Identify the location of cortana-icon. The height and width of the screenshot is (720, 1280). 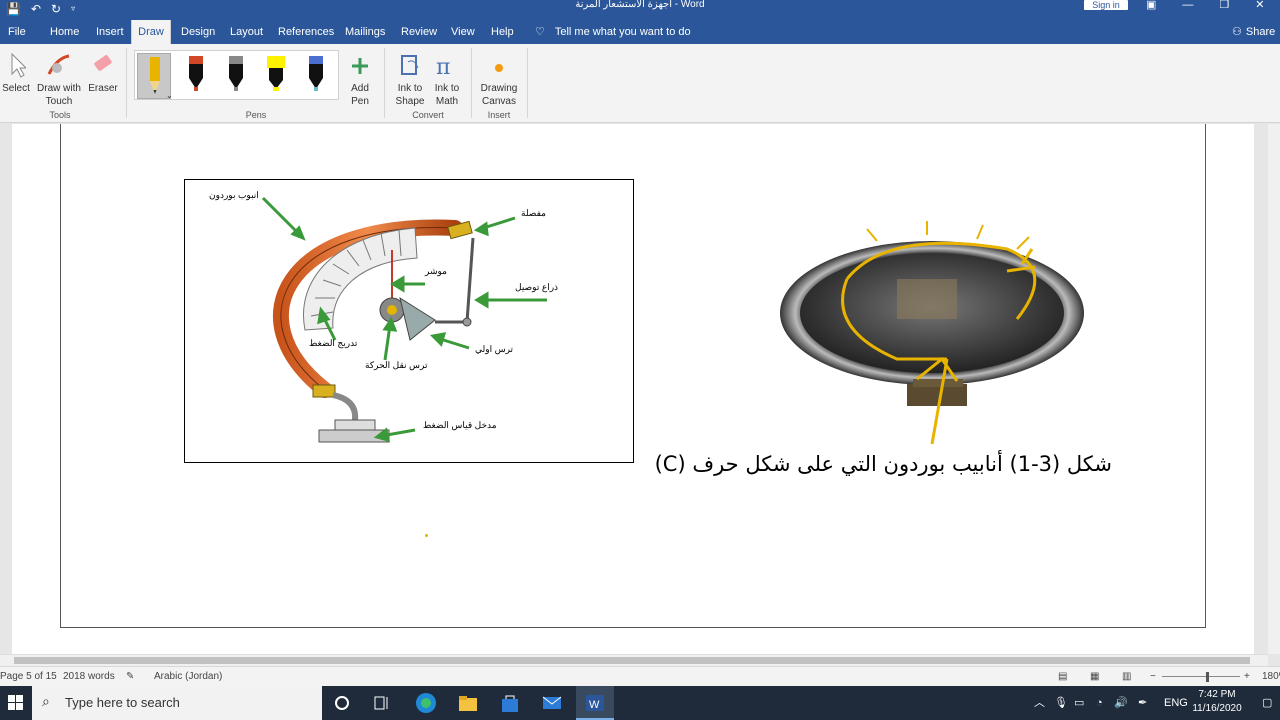
(342, 703).